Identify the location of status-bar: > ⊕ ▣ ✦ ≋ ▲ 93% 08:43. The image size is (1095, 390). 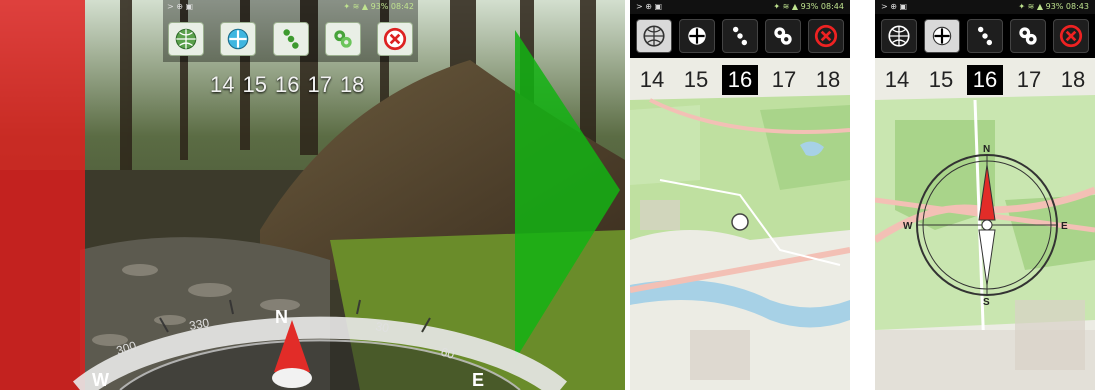
(985, 7).